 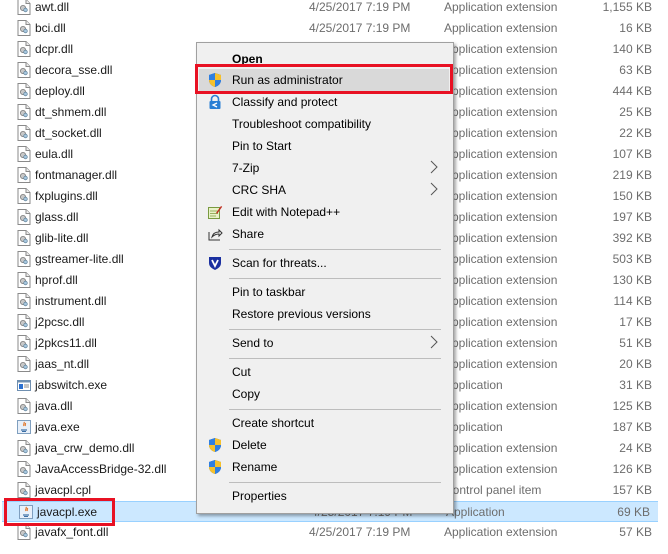 What do you see at coordinates (324, 190) in the screenshot?
I see `menu-item-crc-sha: CRC SHA` at bounding box center [324, 190].